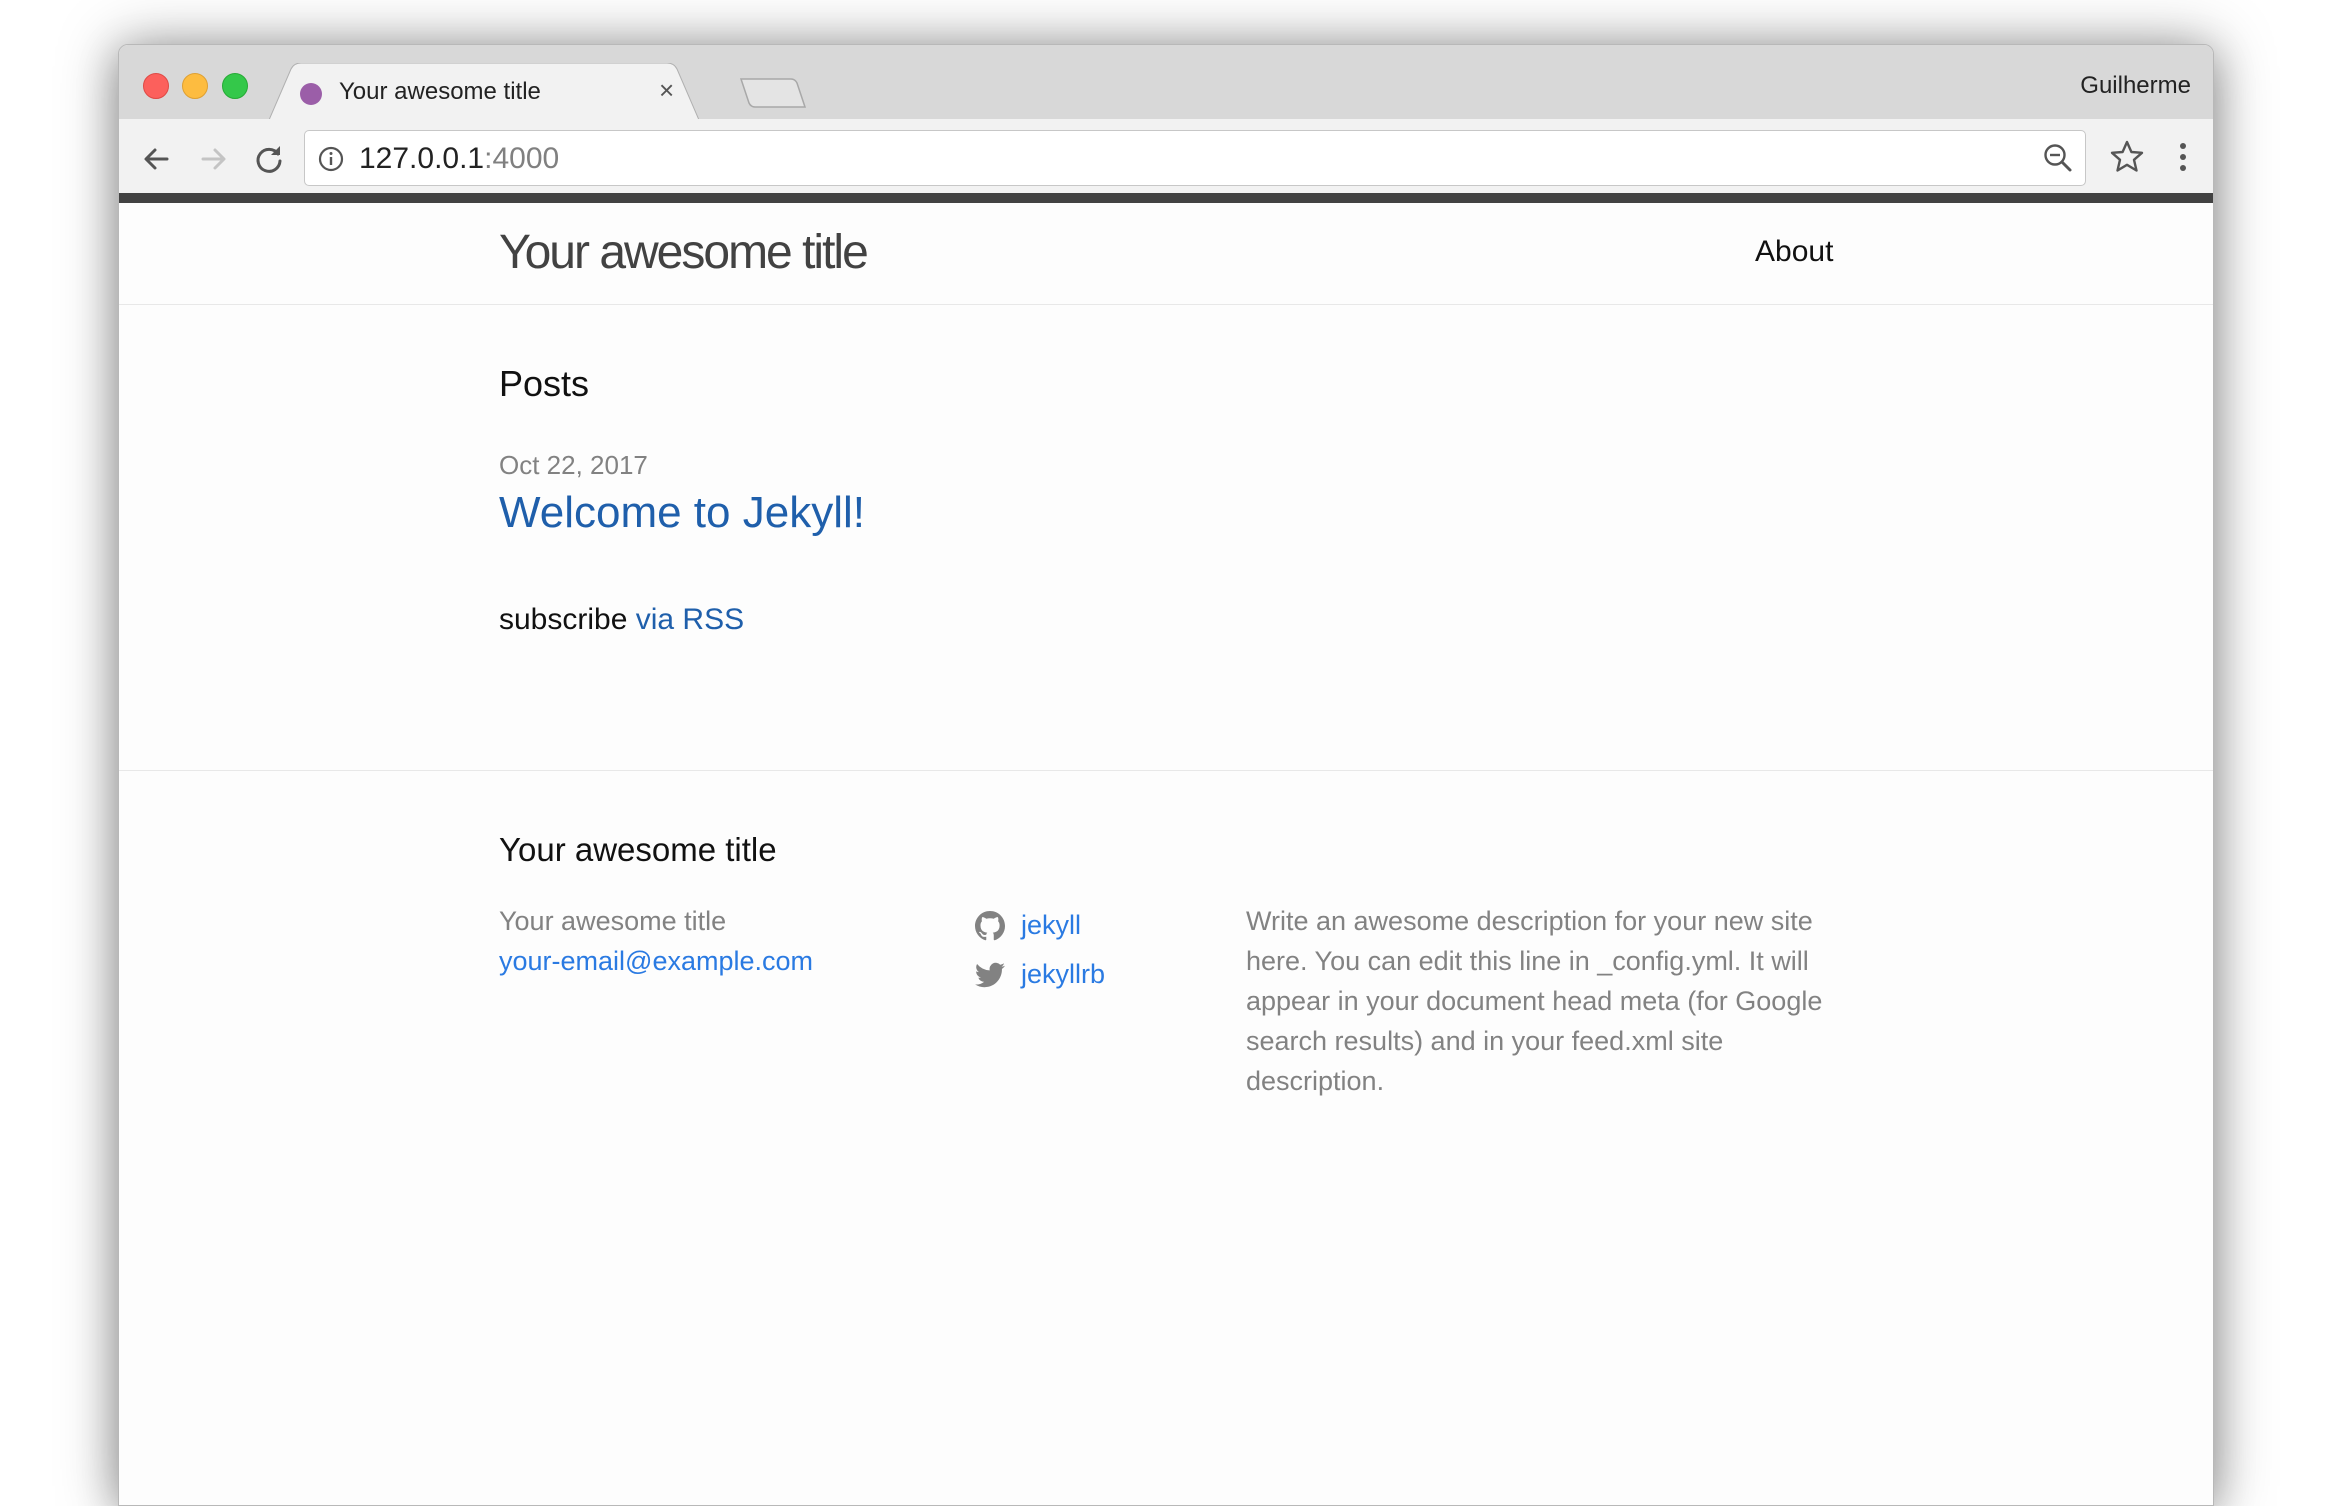 The width and height of the screenshot is (2330, 1506). I want to click on nav-about-link: About, so click(1794, 252).